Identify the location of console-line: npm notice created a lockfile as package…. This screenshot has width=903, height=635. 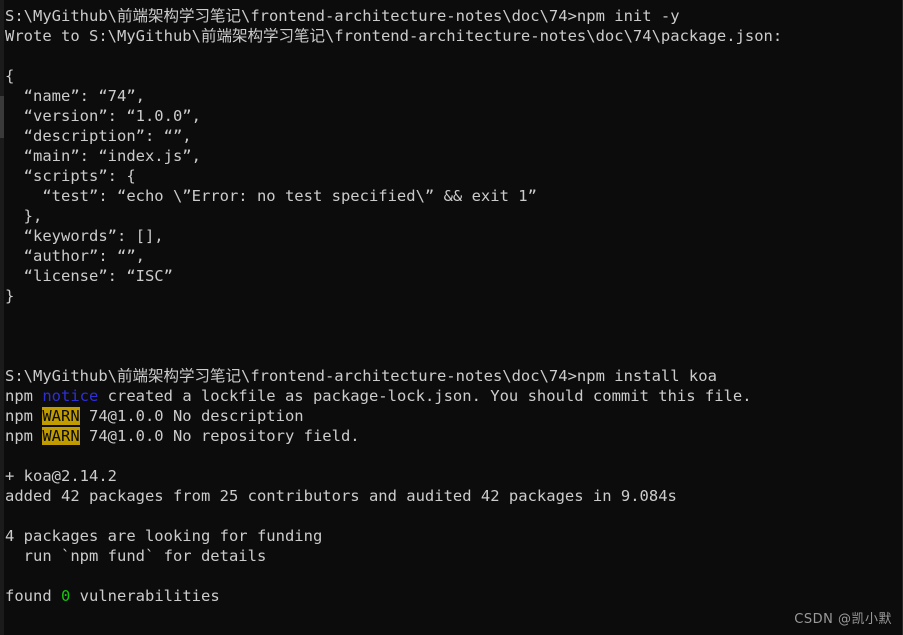
(451, 396).